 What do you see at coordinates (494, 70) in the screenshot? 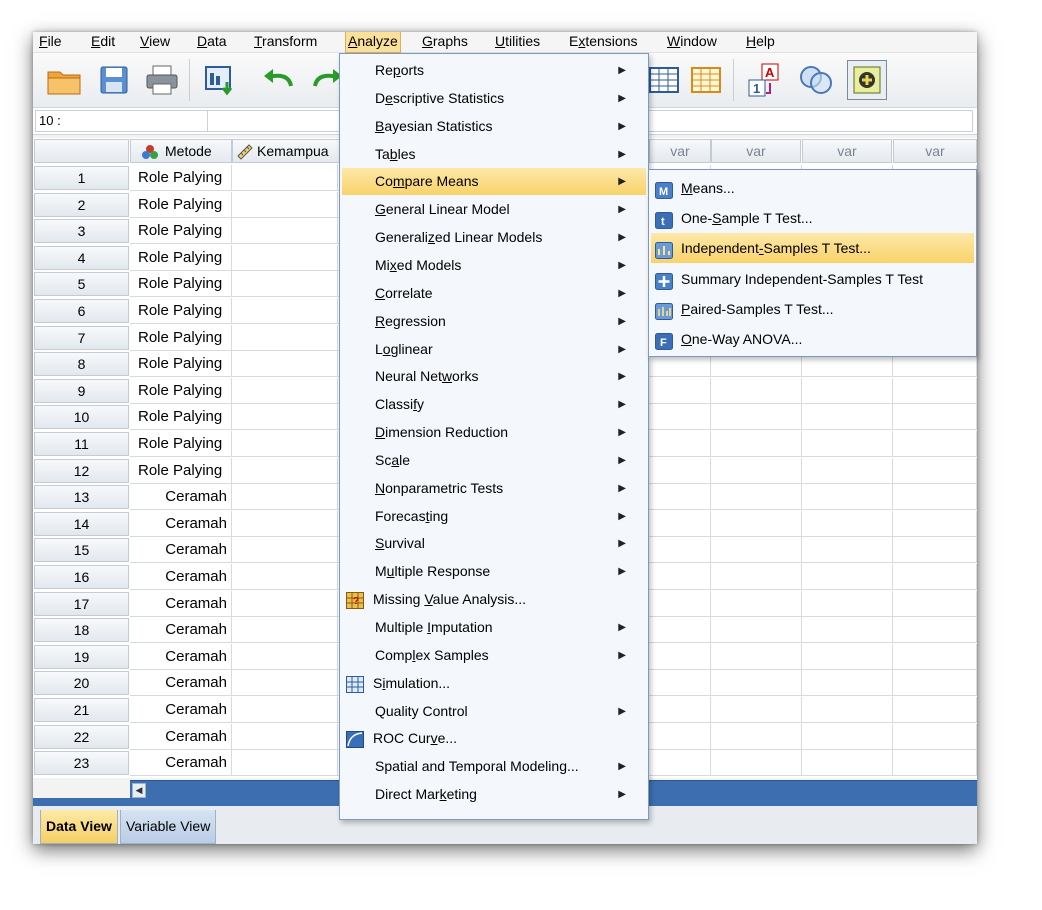
I see `menu-item-reports: Reports ▶` at bounding box center [494, 70].